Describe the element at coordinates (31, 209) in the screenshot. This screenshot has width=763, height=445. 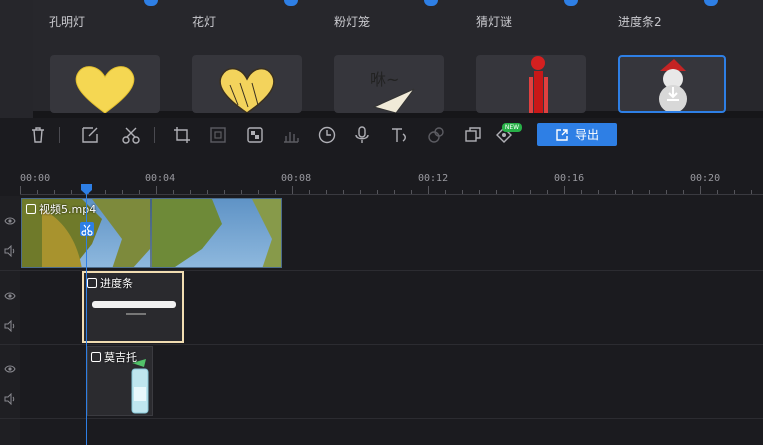
I see `video-clip-icon` at that location.